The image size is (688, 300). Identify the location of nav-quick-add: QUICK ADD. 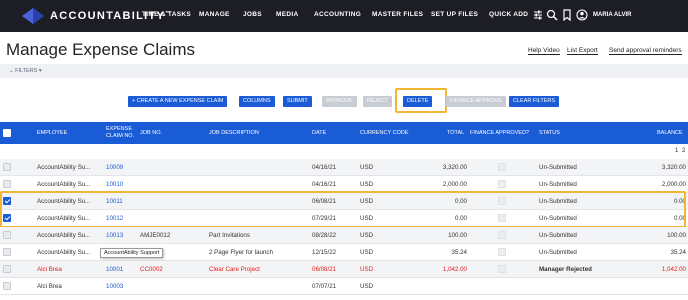
(508, 14).